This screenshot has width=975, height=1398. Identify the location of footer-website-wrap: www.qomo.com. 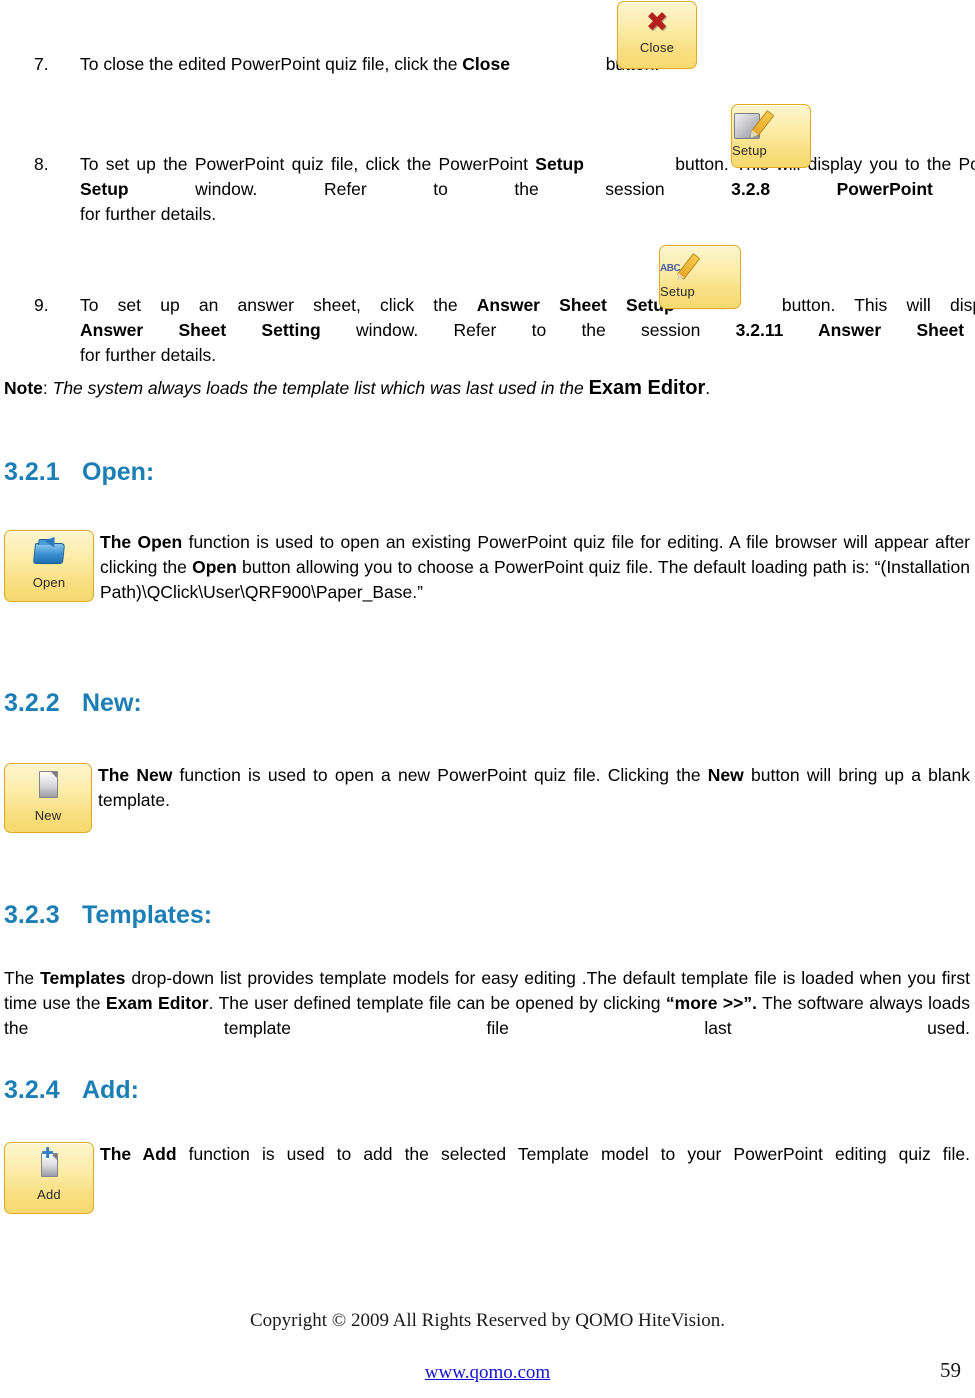
(487, 1373).